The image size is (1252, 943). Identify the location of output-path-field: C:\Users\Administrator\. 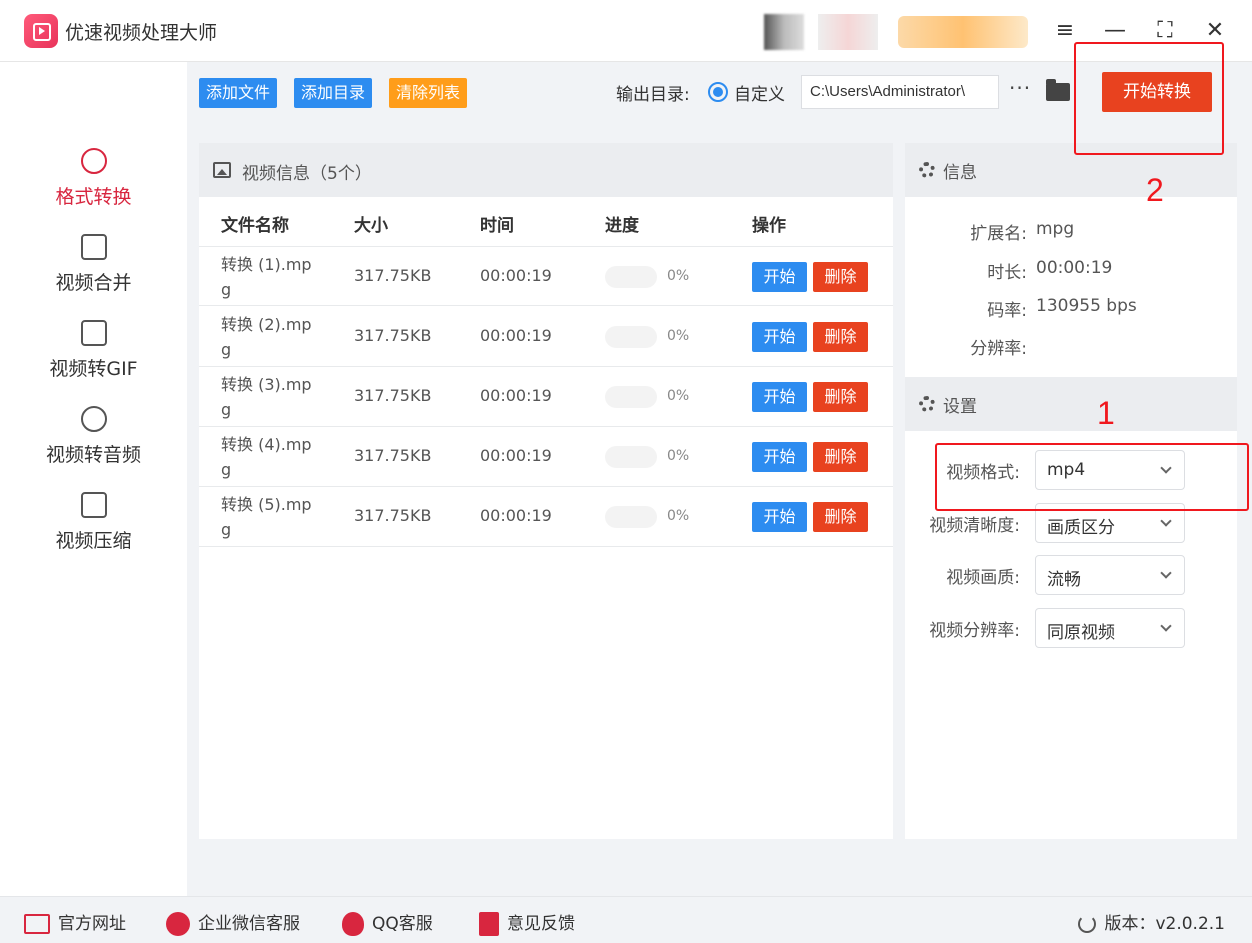
(900, 92).